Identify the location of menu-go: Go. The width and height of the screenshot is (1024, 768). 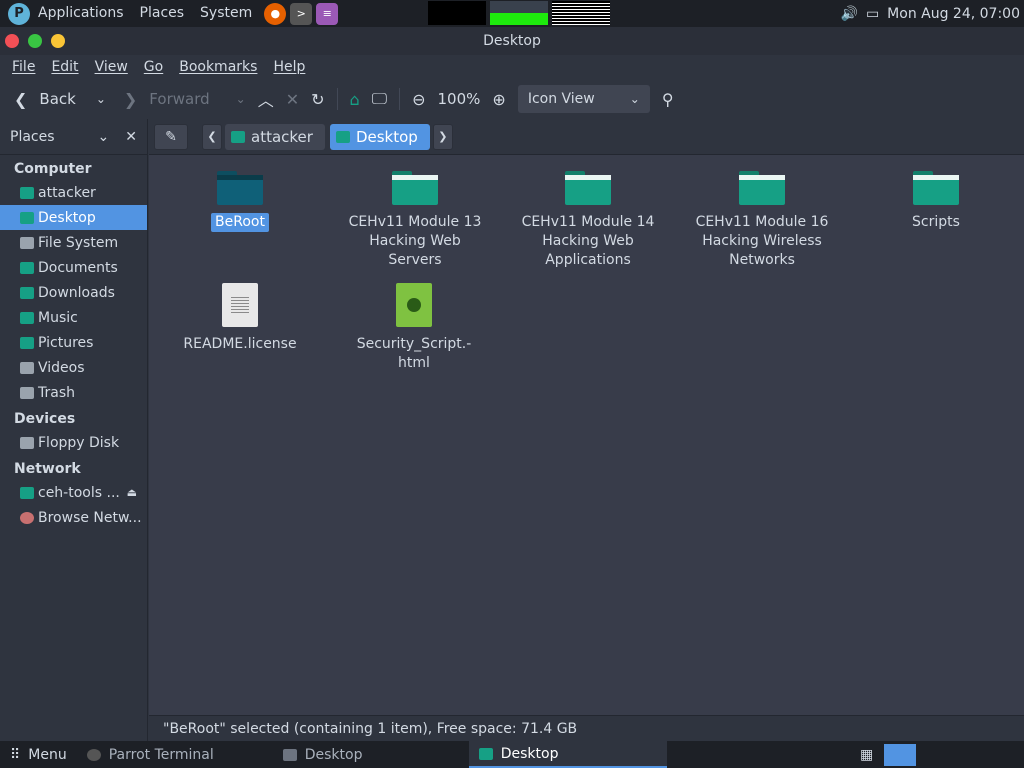
(153, 67).